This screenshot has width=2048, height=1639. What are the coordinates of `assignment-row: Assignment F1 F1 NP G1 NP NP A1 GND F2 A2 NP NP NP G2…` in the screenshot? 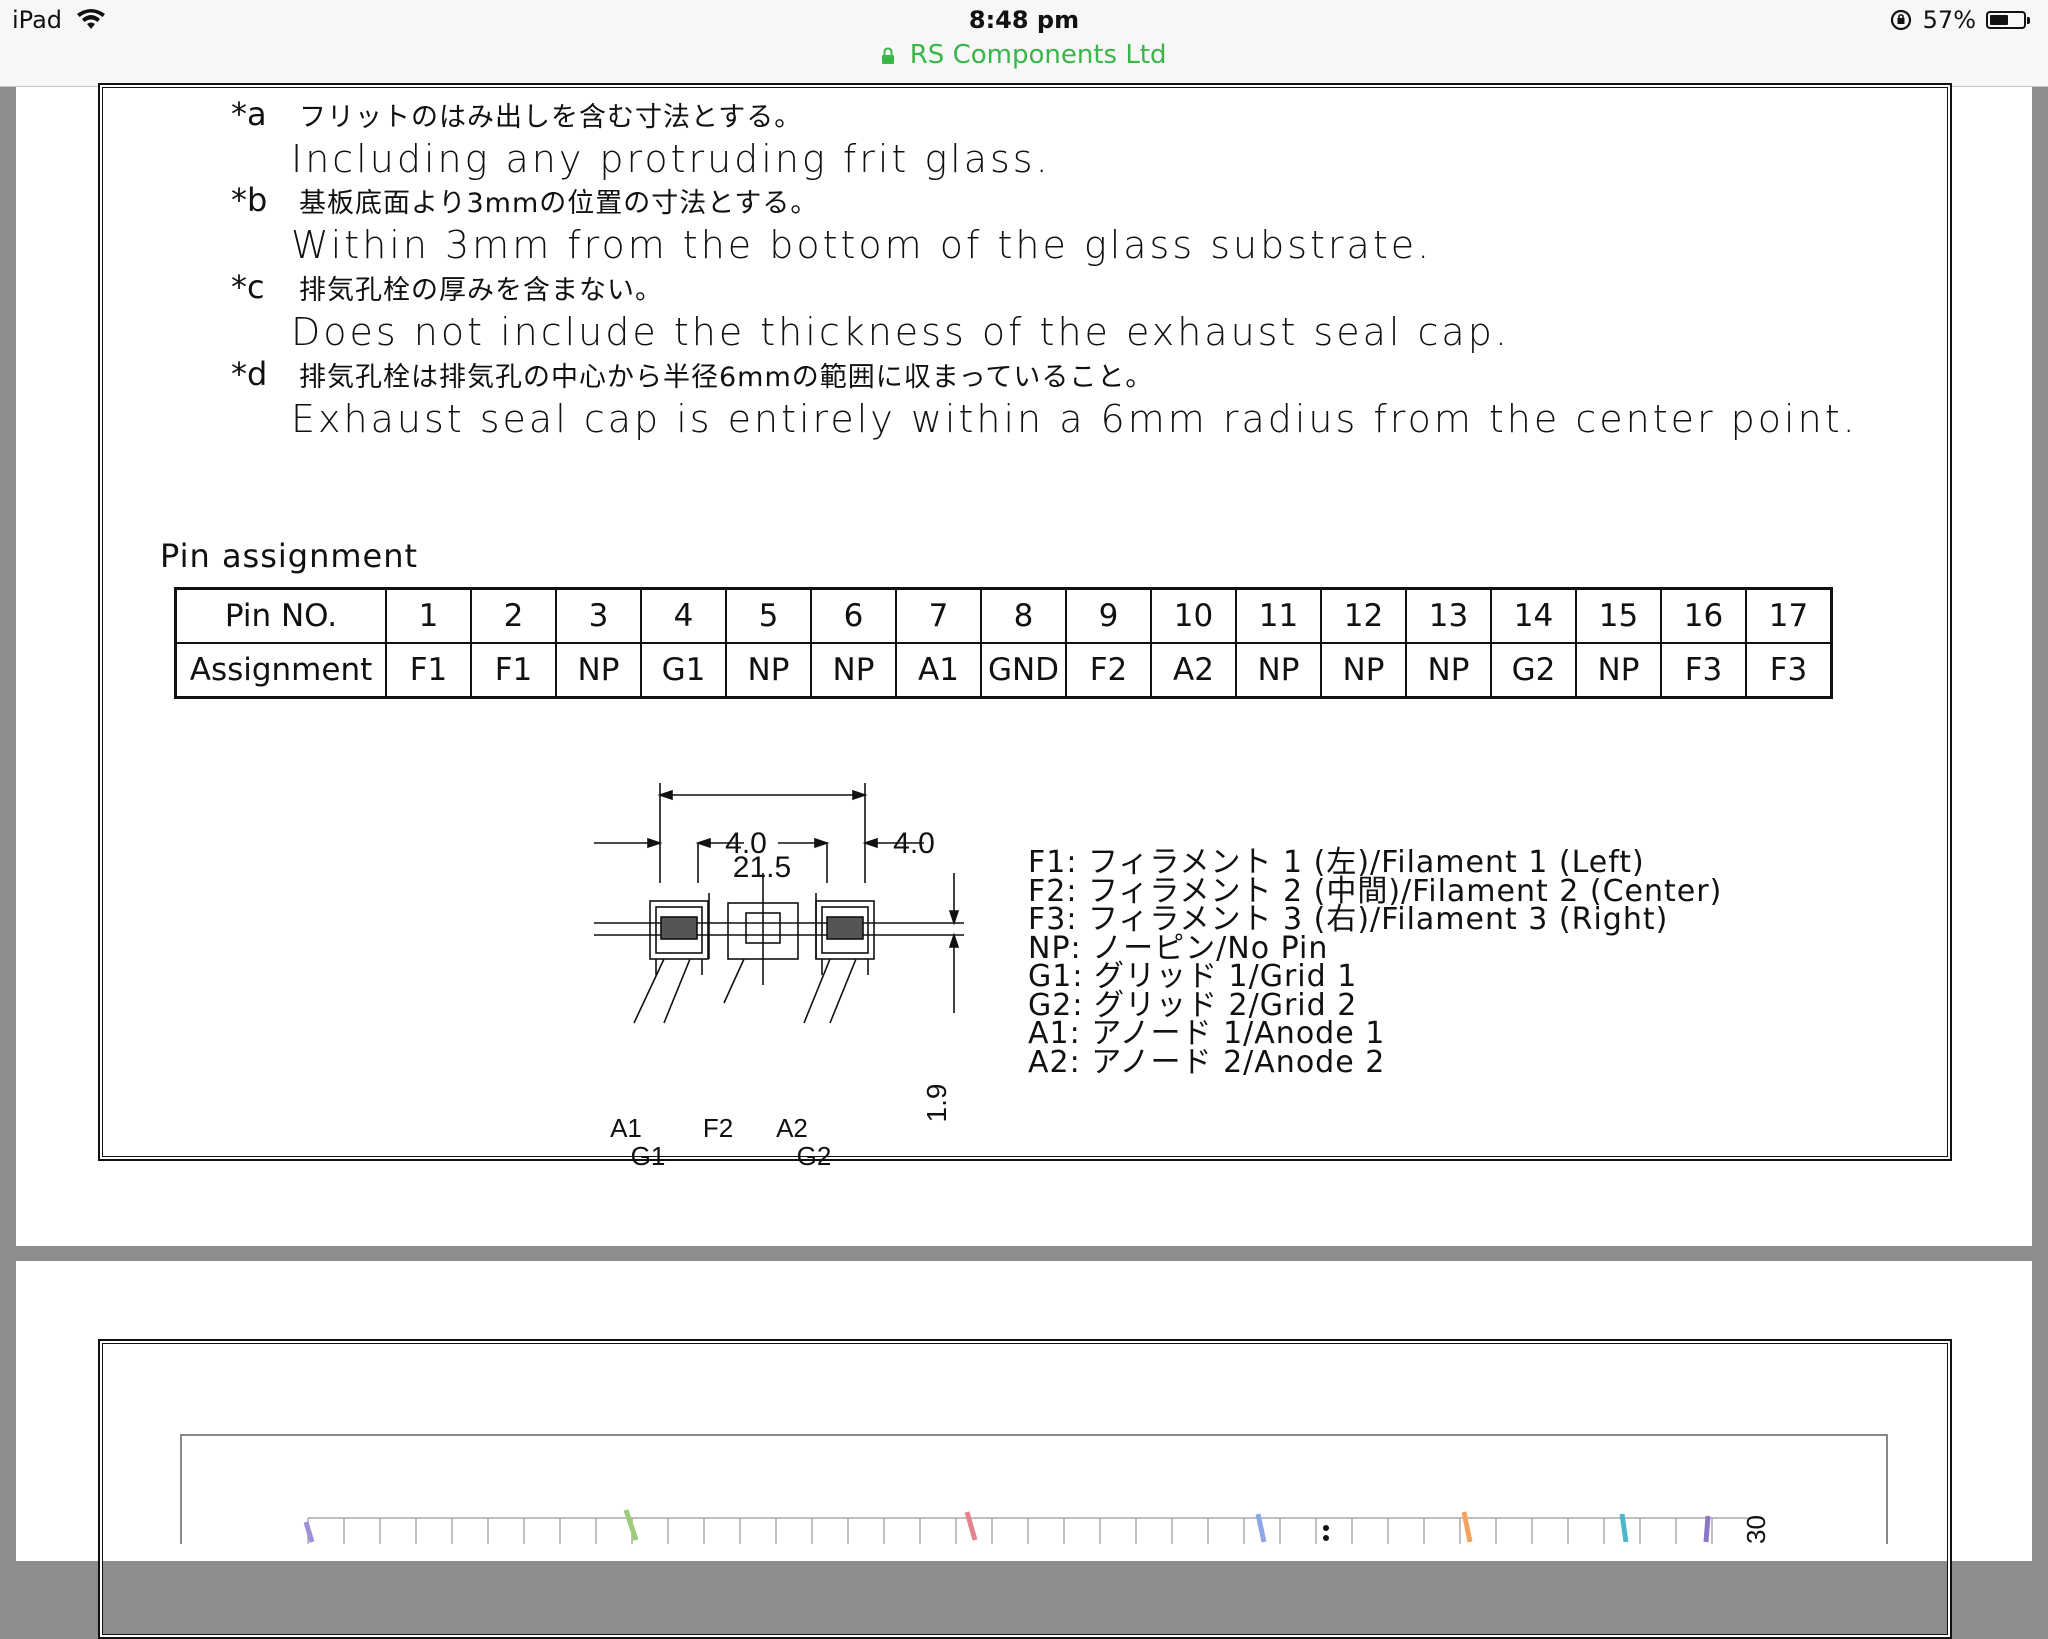 It's located at (1003, 670).